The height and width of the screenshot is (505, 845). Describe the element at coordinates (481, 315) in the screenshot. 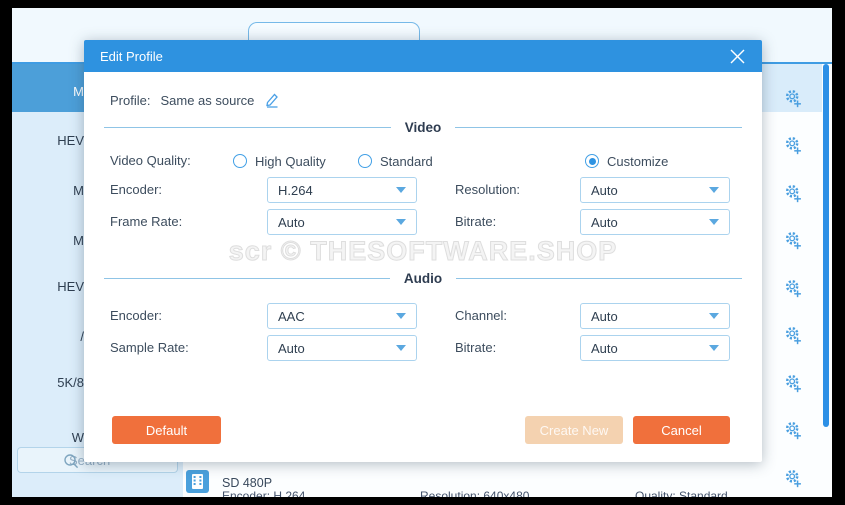

I see `channel-label: Channel:` at that location.